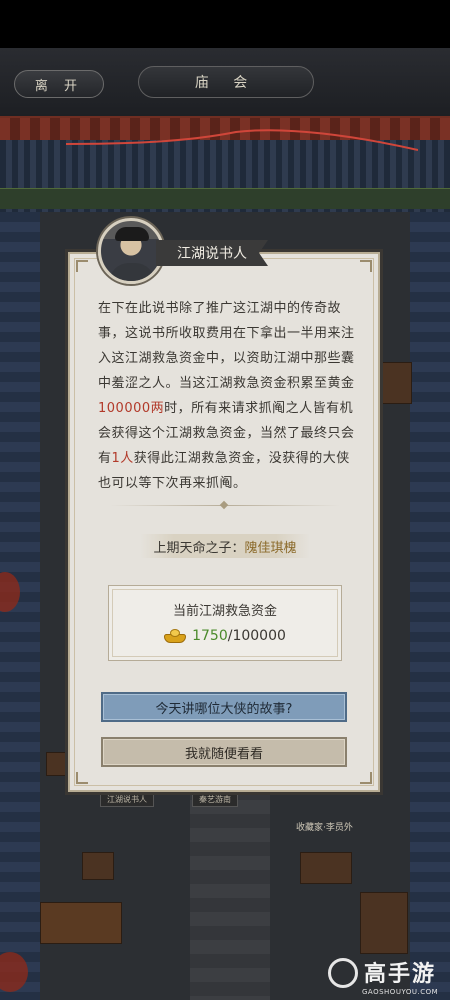 This screenshot has height=1000, width=450. I want to click on just-browse-label: 我就随便看看, so click(223, 754).